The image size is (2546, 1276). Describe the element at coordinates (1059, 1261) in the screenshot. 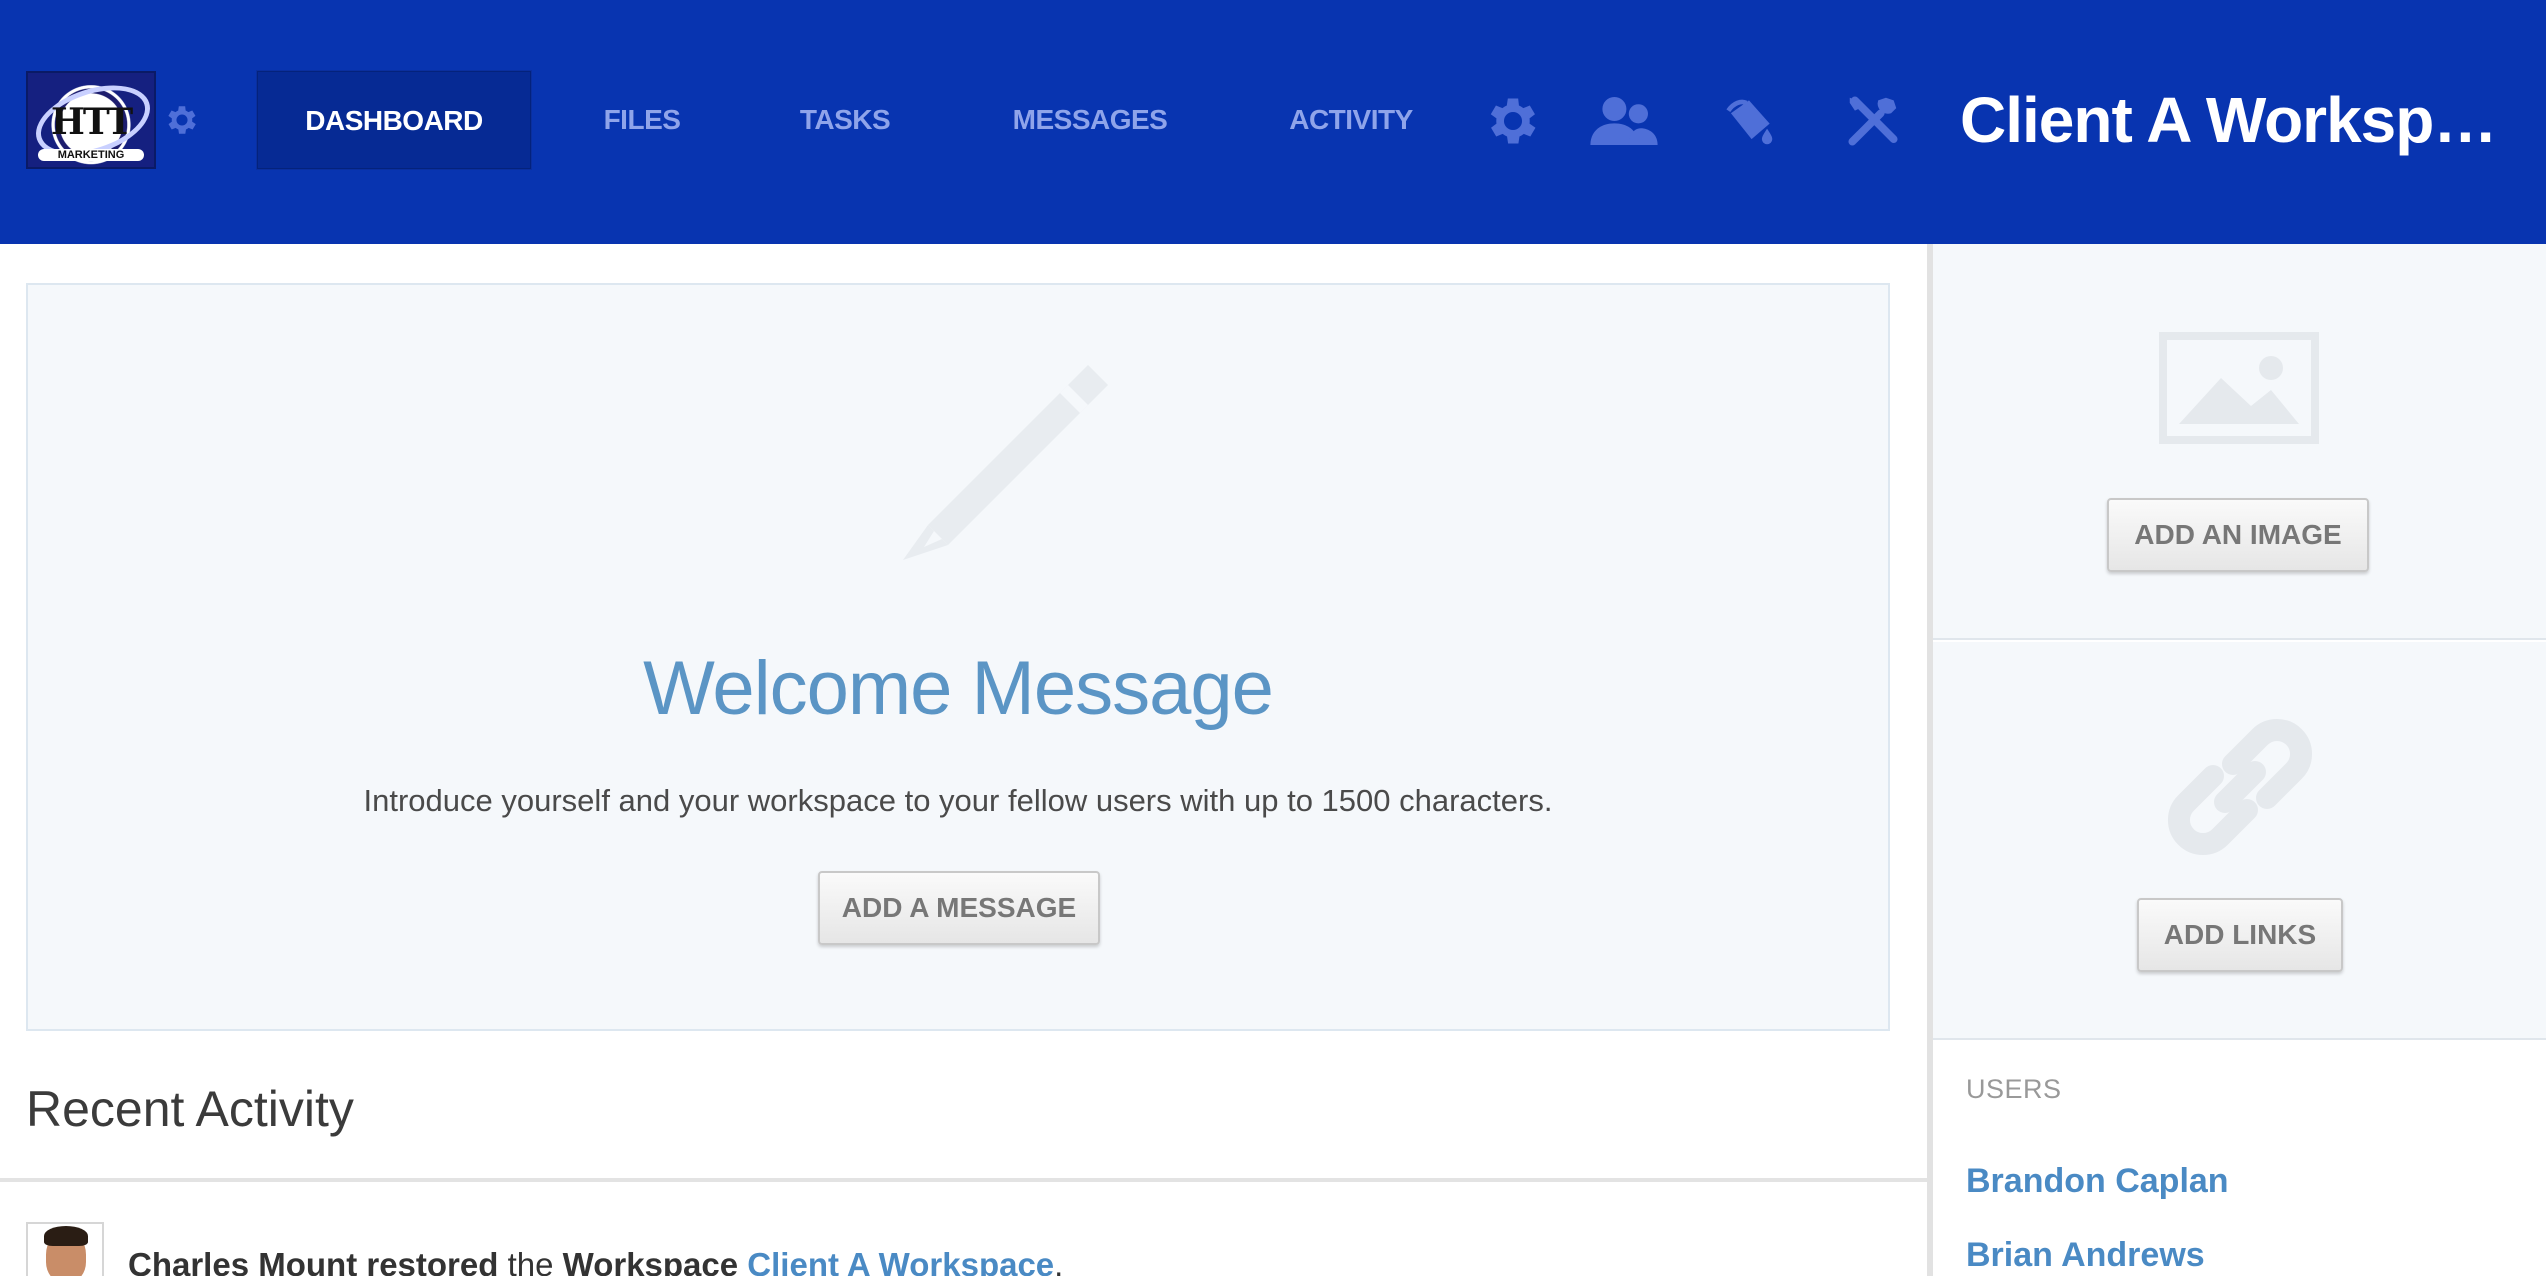

I see `activity-punctuation: .` at that location.